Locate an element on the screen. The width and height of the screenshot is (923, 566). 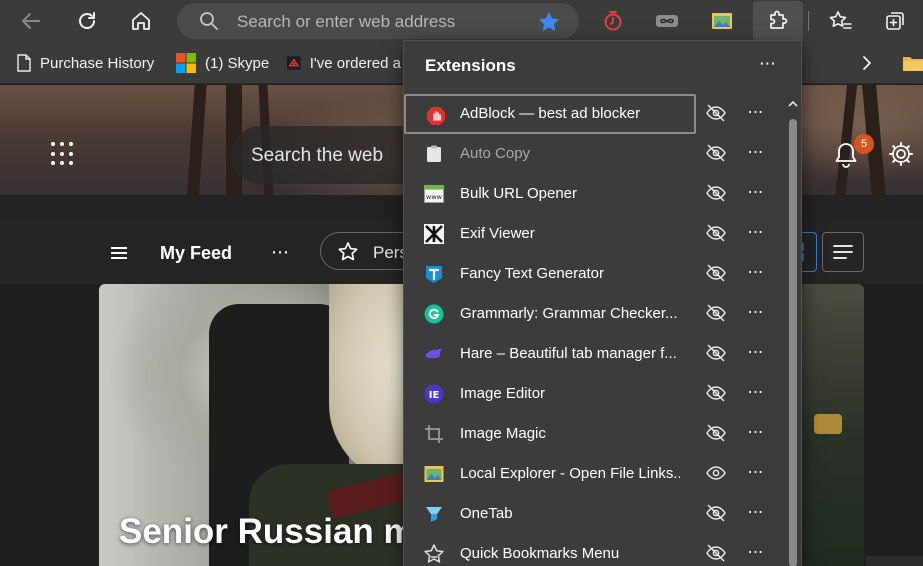
ie-icon: IE is located at coordinates (434, 394).